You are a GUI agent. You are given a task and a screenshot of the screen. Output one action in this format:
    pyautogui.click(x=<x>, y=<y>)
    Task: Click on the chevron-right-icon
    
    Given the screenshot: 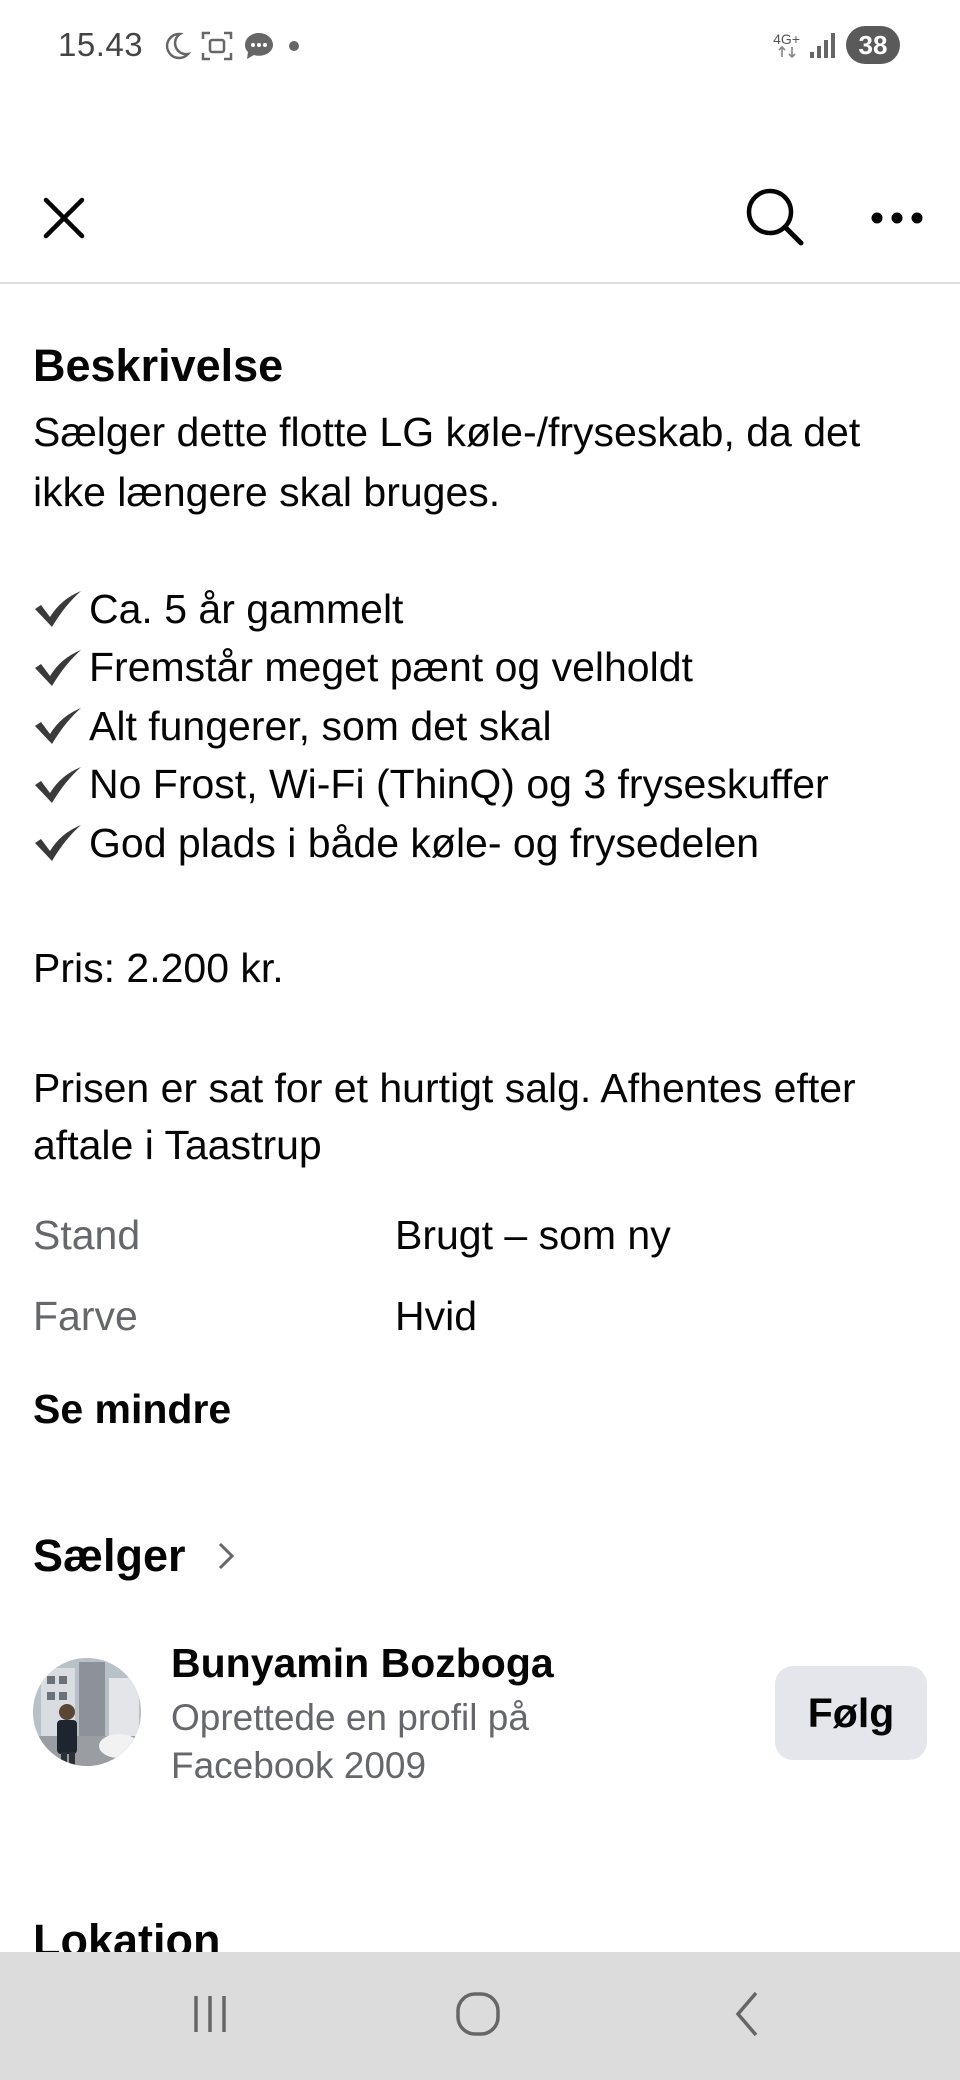 What is the action you would take?
    pyautogui.click(x=226, y=1556)
    